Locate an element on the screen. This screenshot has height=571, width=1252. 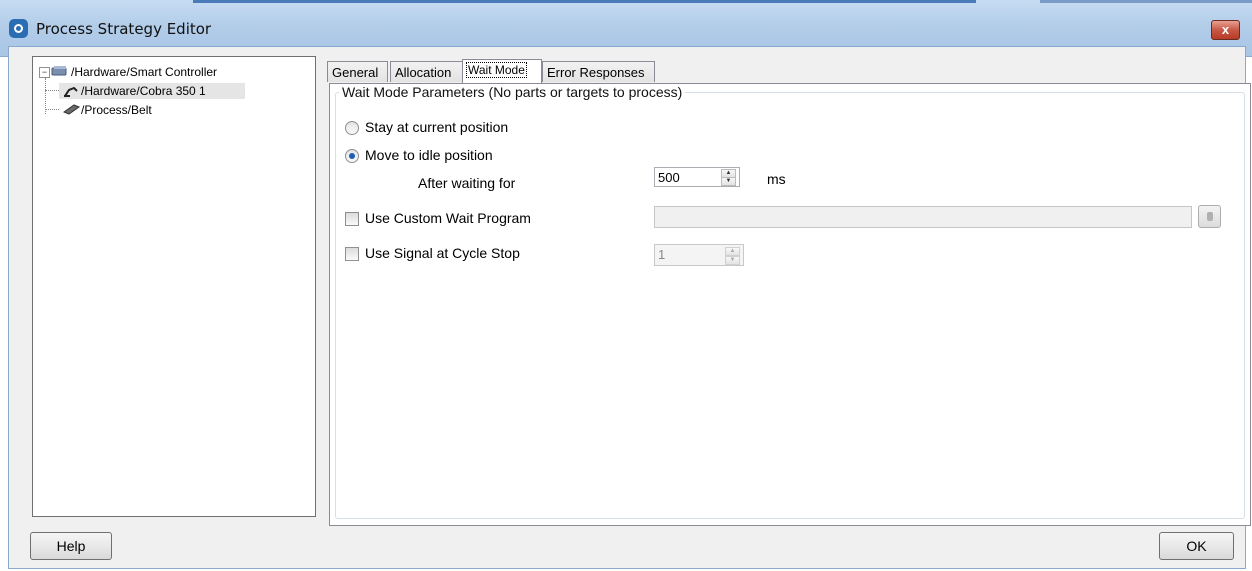
signal-stepper: 1 ▲ ▼ is located at coordinates (699, 255).